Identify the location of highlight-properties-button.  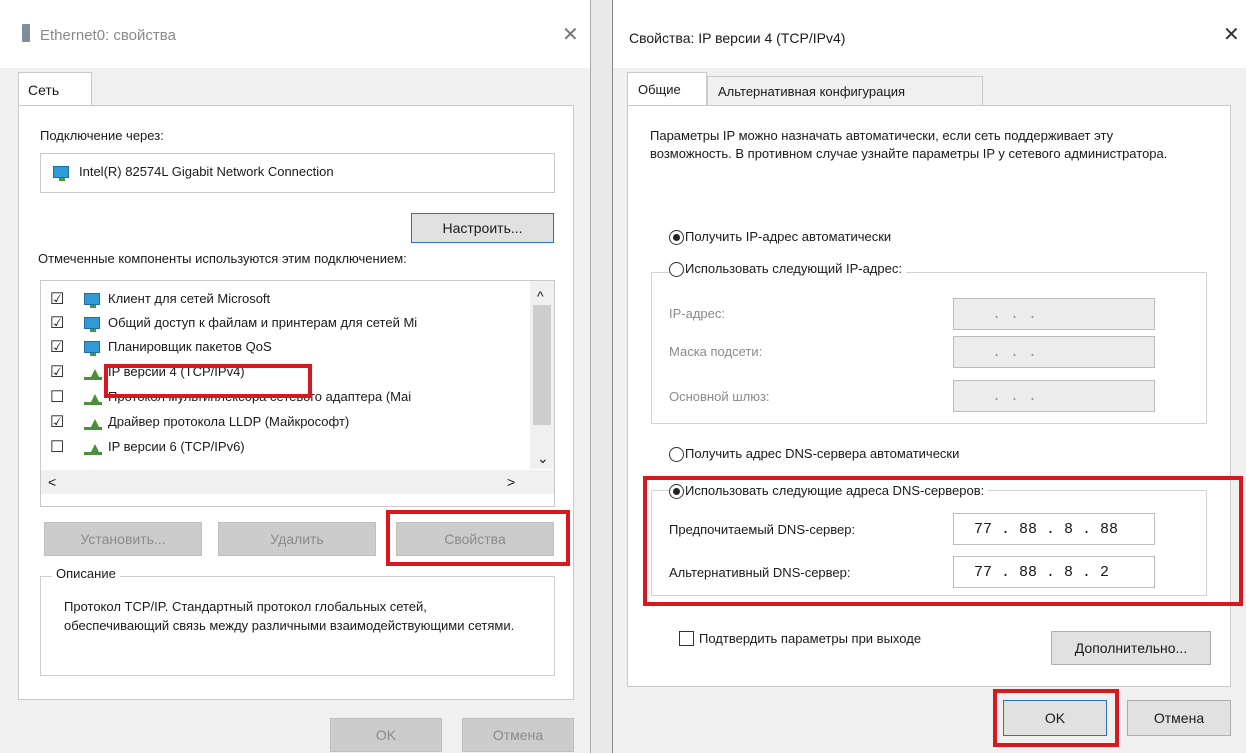
(478, 538).